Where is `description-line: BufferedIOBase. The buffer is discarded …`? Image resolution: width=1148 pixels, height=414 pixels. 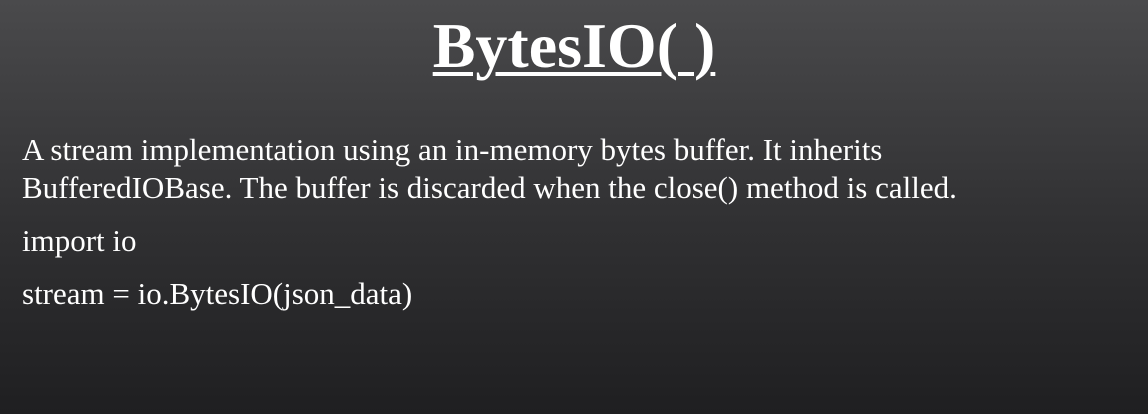 description-line: BufferedIOBase. The buffer is discarded … is located at coordinates (489, 187).